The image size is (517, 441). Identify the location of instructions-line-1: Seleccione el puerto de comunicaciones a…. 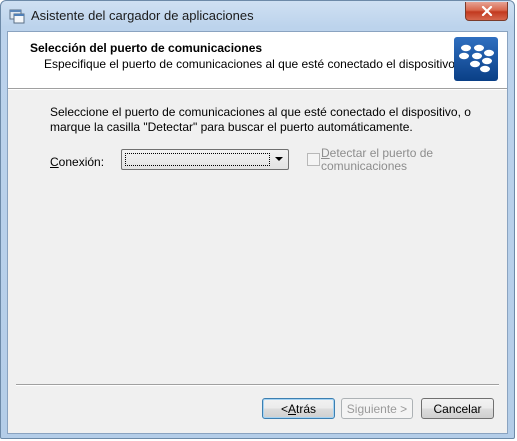
(260, 112).